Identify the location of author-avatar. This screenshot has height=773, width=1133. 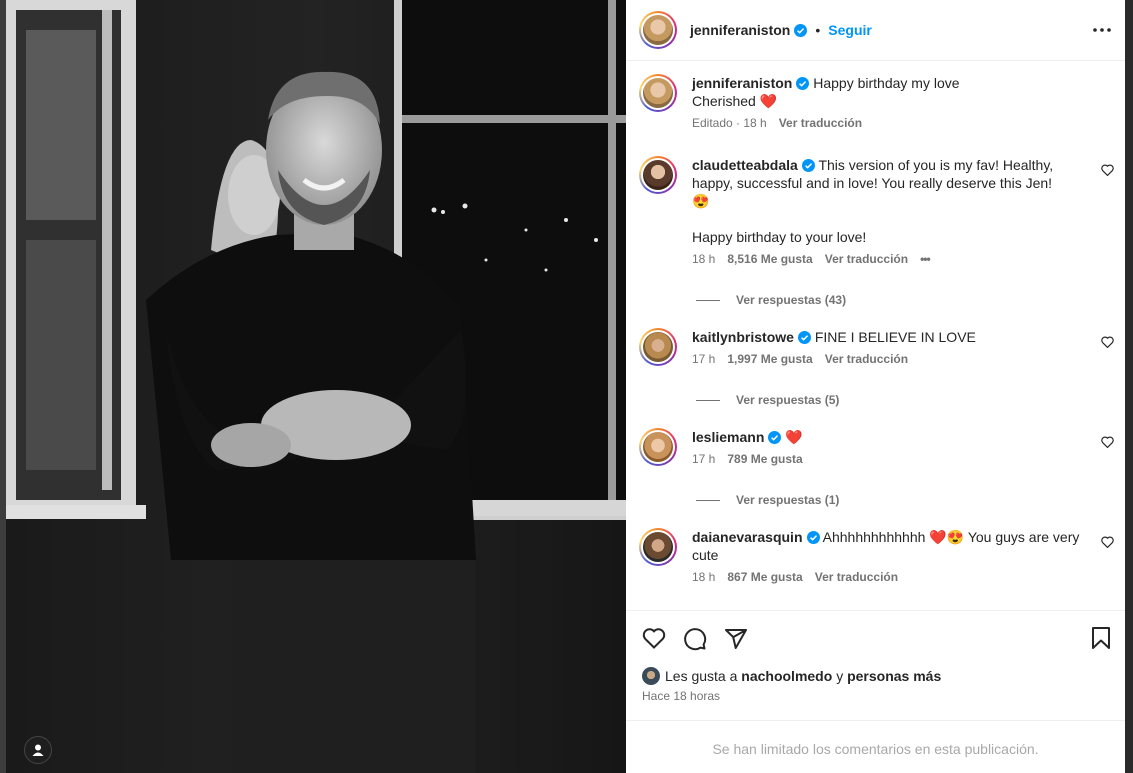
(658, 30).